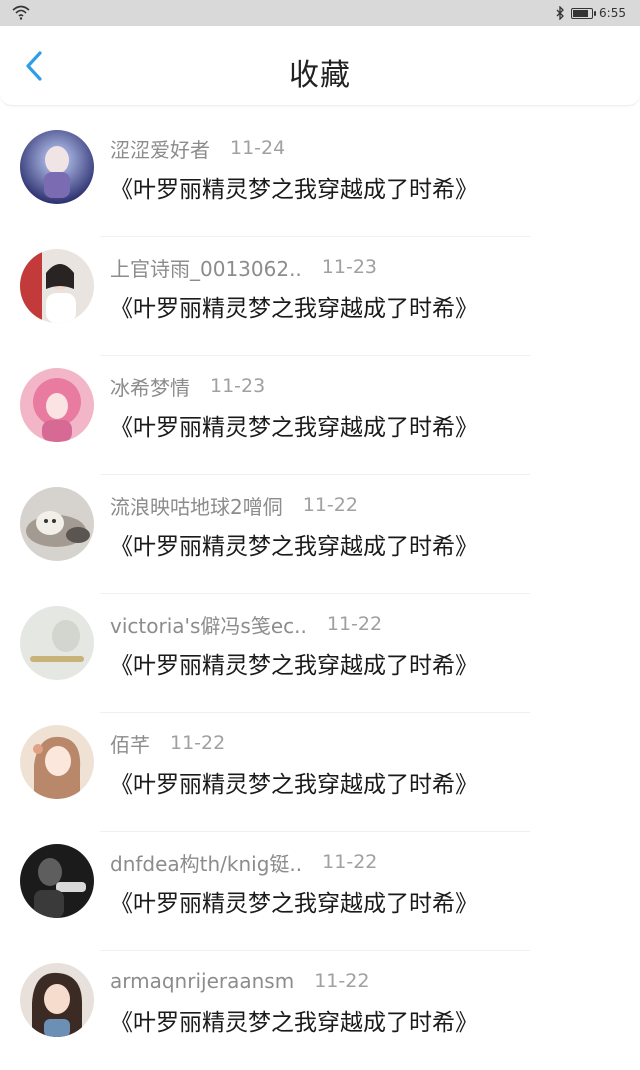 The width and height of the screenshot is (640, 1070). What do you see at coordinates (206, 268) in the screenshot?
I see `user-name: 上官诗雨_0013062..` at bounding box center [206, 268].